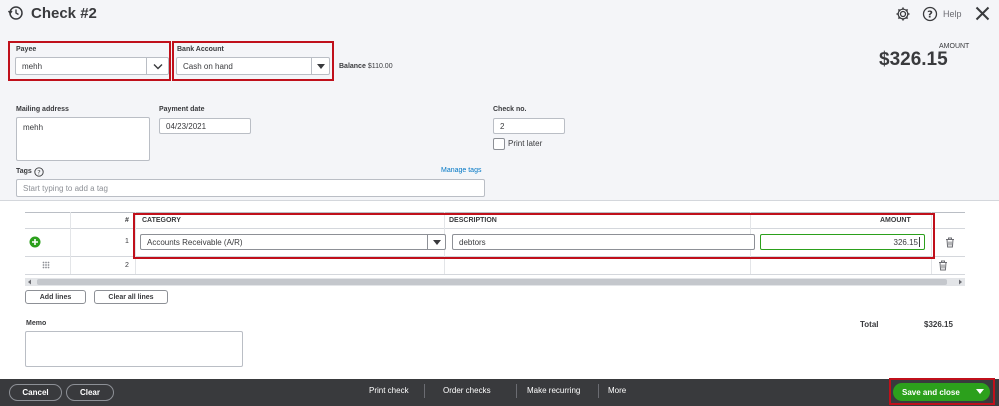 Image resolution: width=999 pixels, height=406 pixels. I want to click on clear-all-lines-button: Clear all lines, so click(131, 297).